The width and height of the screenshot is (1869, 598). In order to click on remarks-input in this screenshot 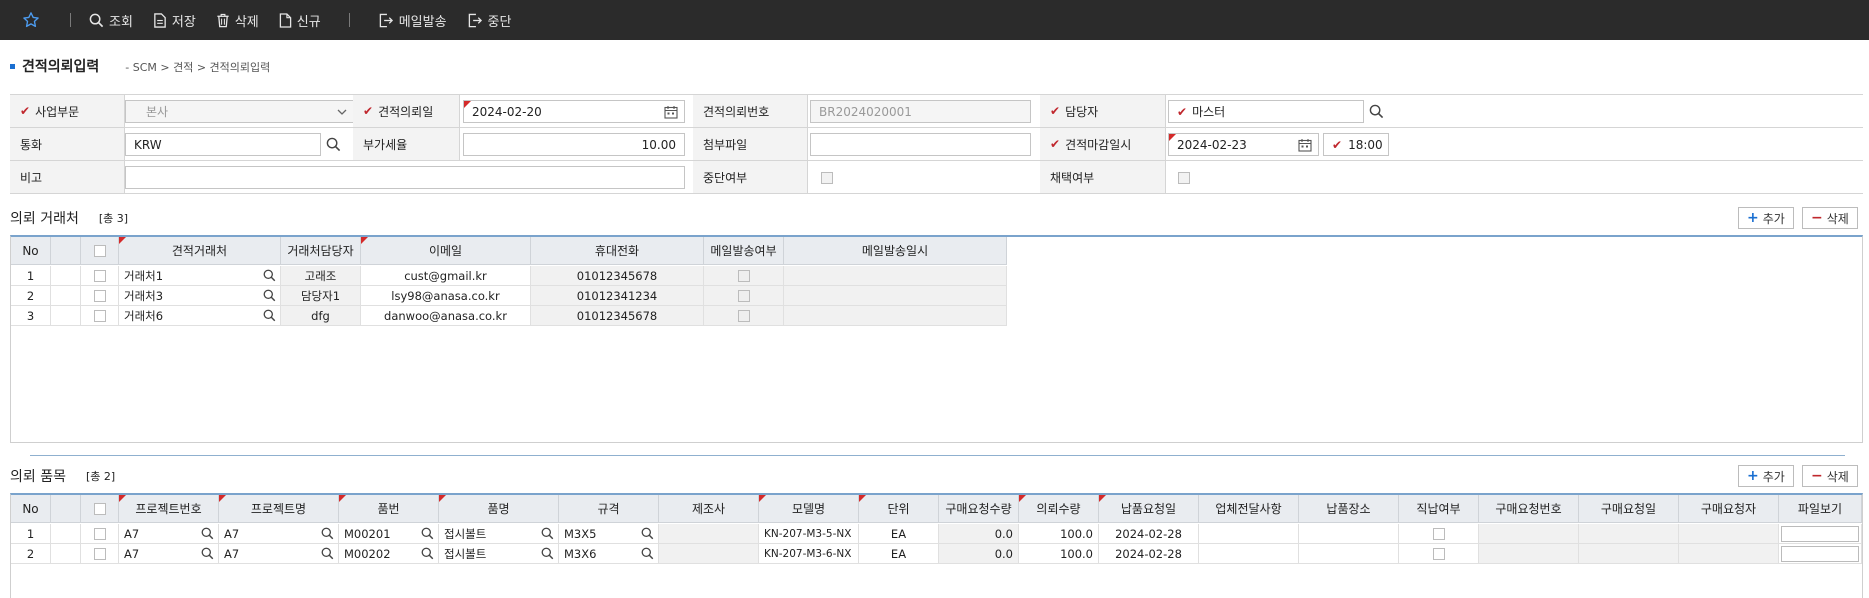, I will do `click(405, 177)`.